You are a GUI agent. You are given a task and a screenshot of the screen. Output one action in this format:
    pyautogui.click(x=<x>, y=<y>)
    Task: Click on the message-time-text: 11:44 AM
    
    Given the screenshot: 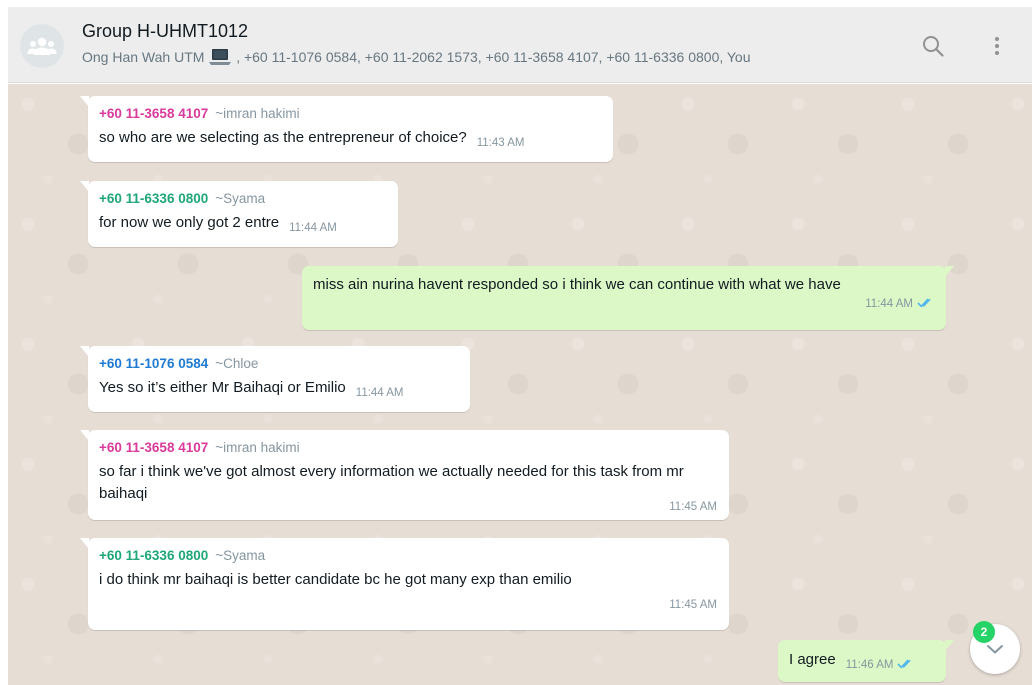 What is the action you would take?
    pyautogui.click(x=889, y=304)
    